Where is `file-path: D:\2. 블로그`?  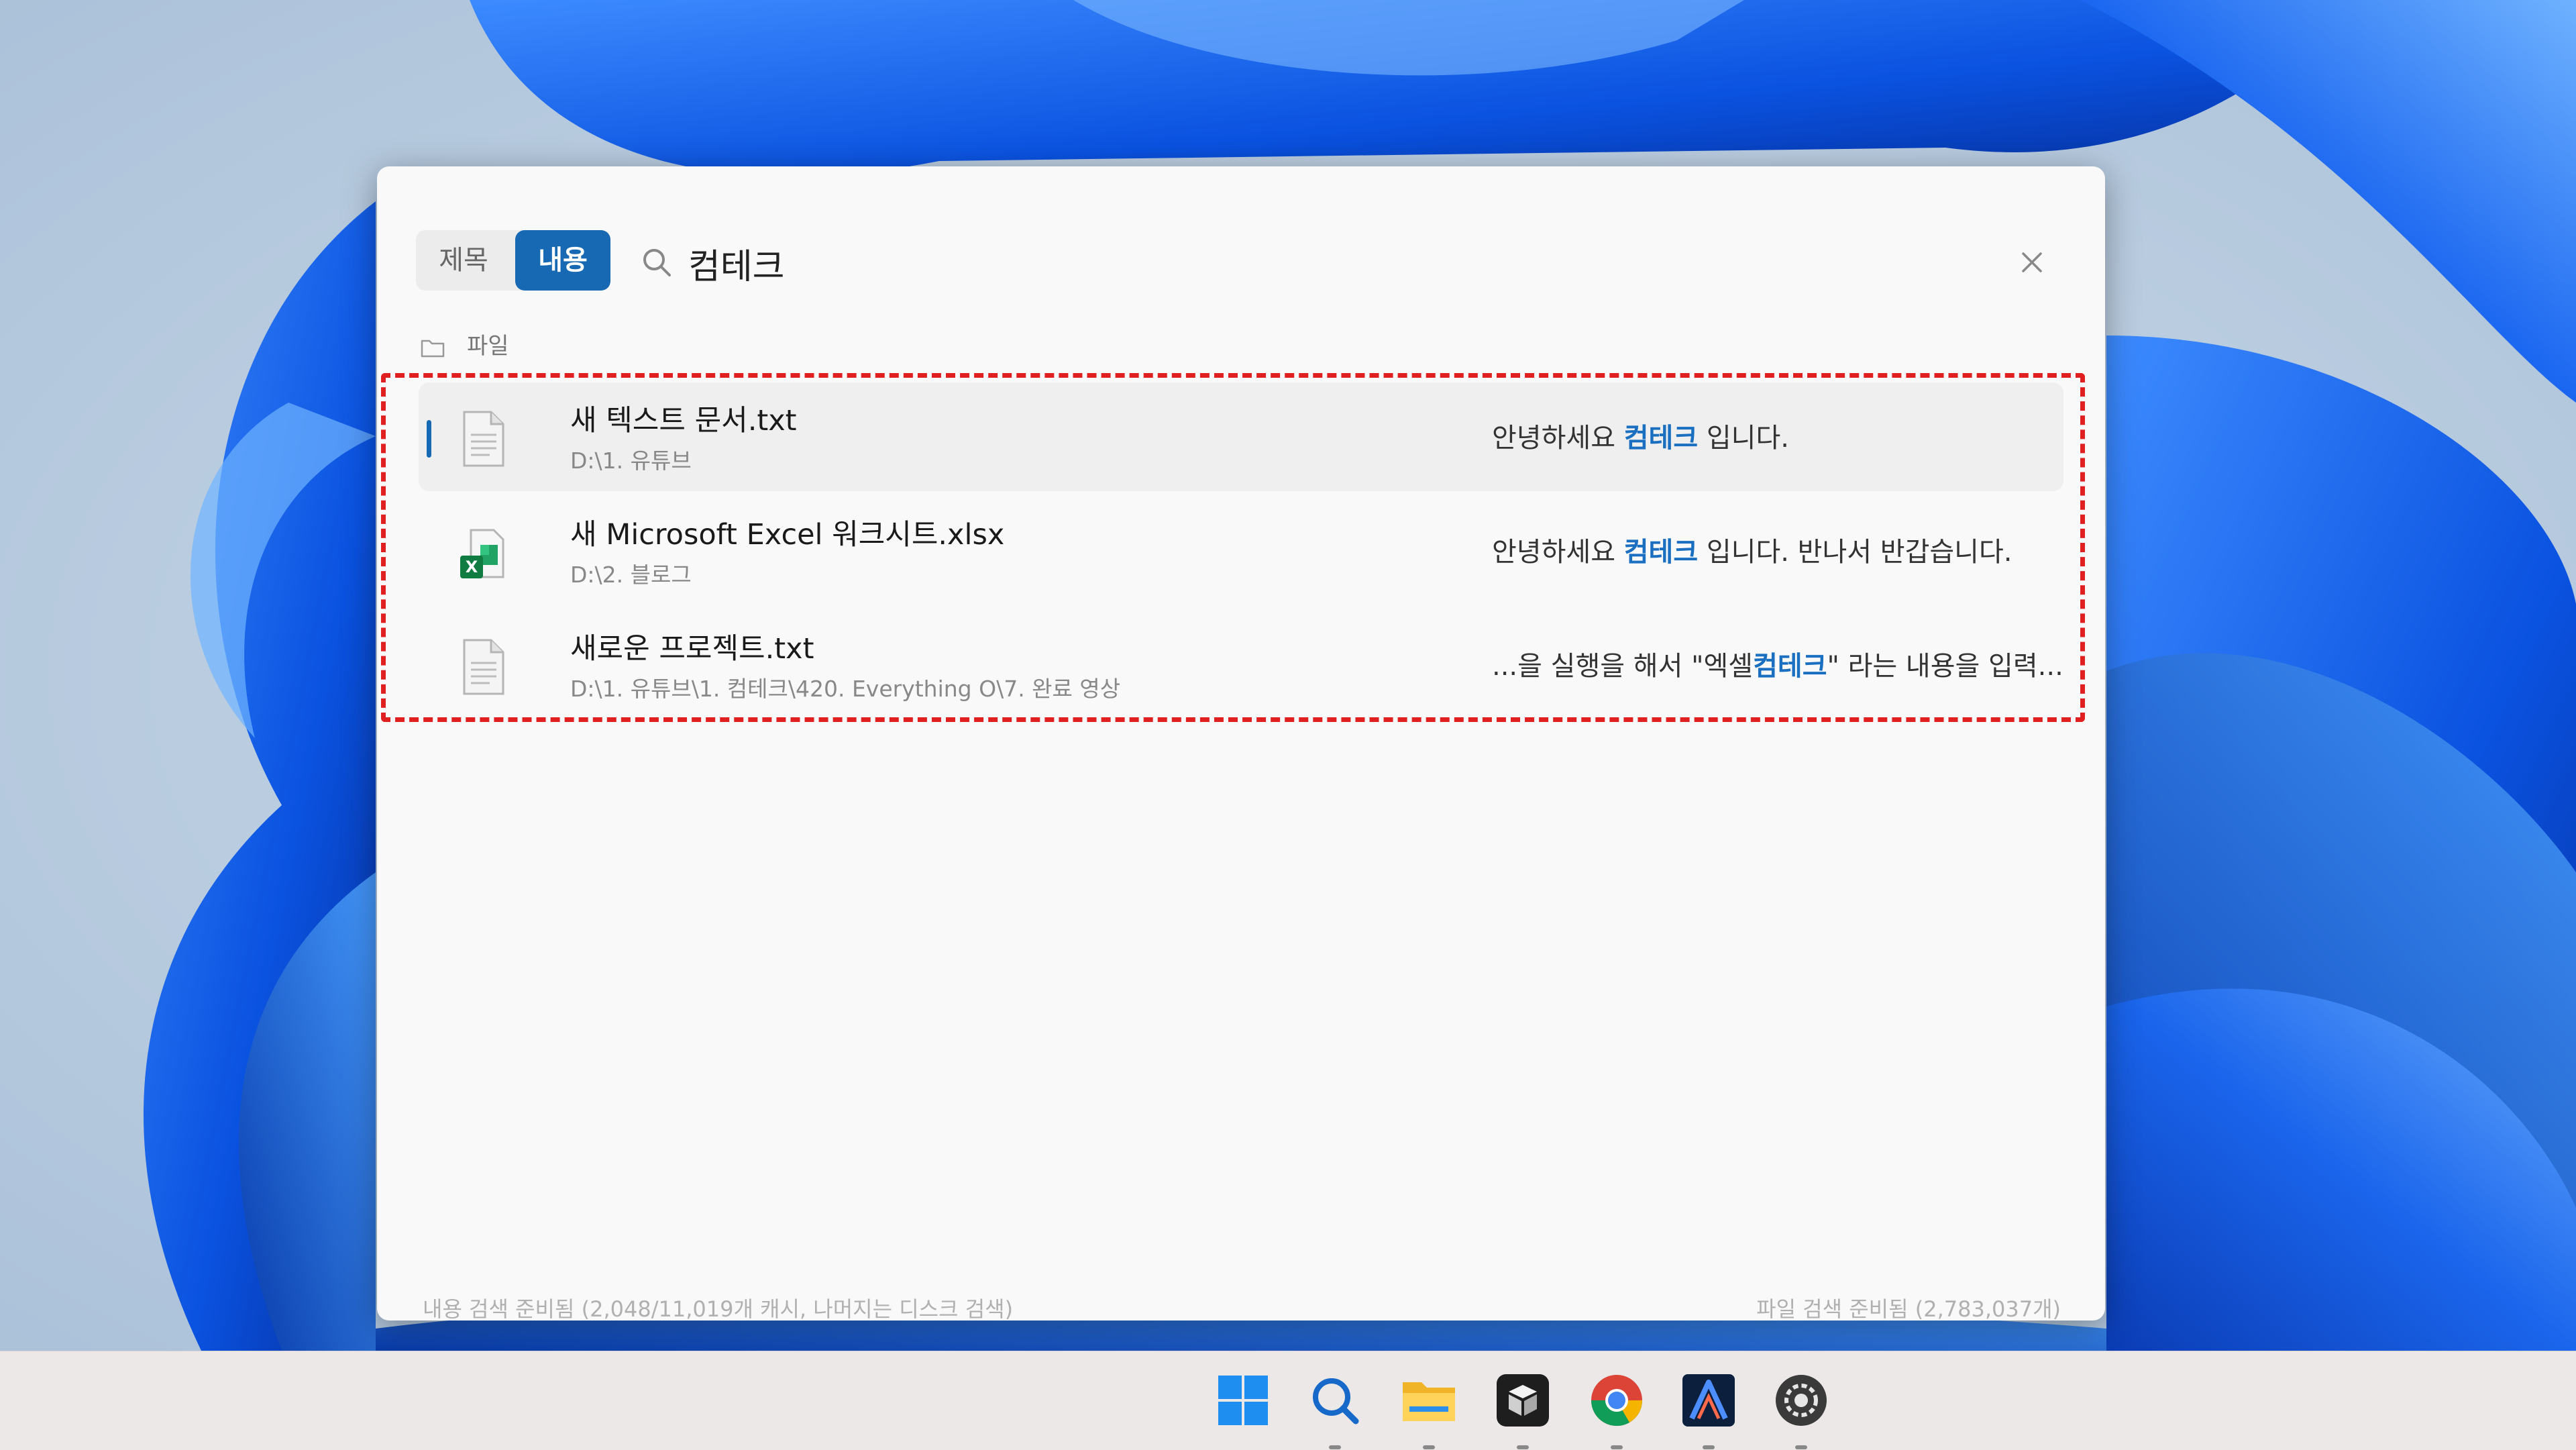 file-path: D:\2. 블로그 is located at coordinates (631, 575).